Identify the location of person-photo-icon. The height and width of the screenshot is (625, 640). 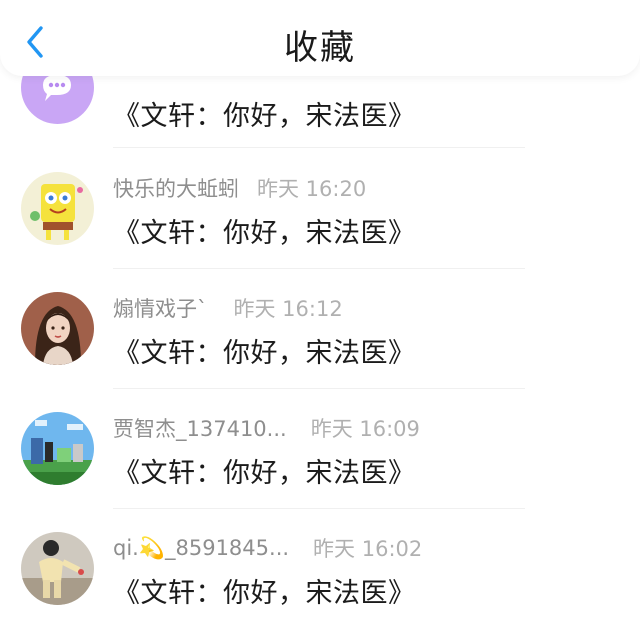
(57, 568).